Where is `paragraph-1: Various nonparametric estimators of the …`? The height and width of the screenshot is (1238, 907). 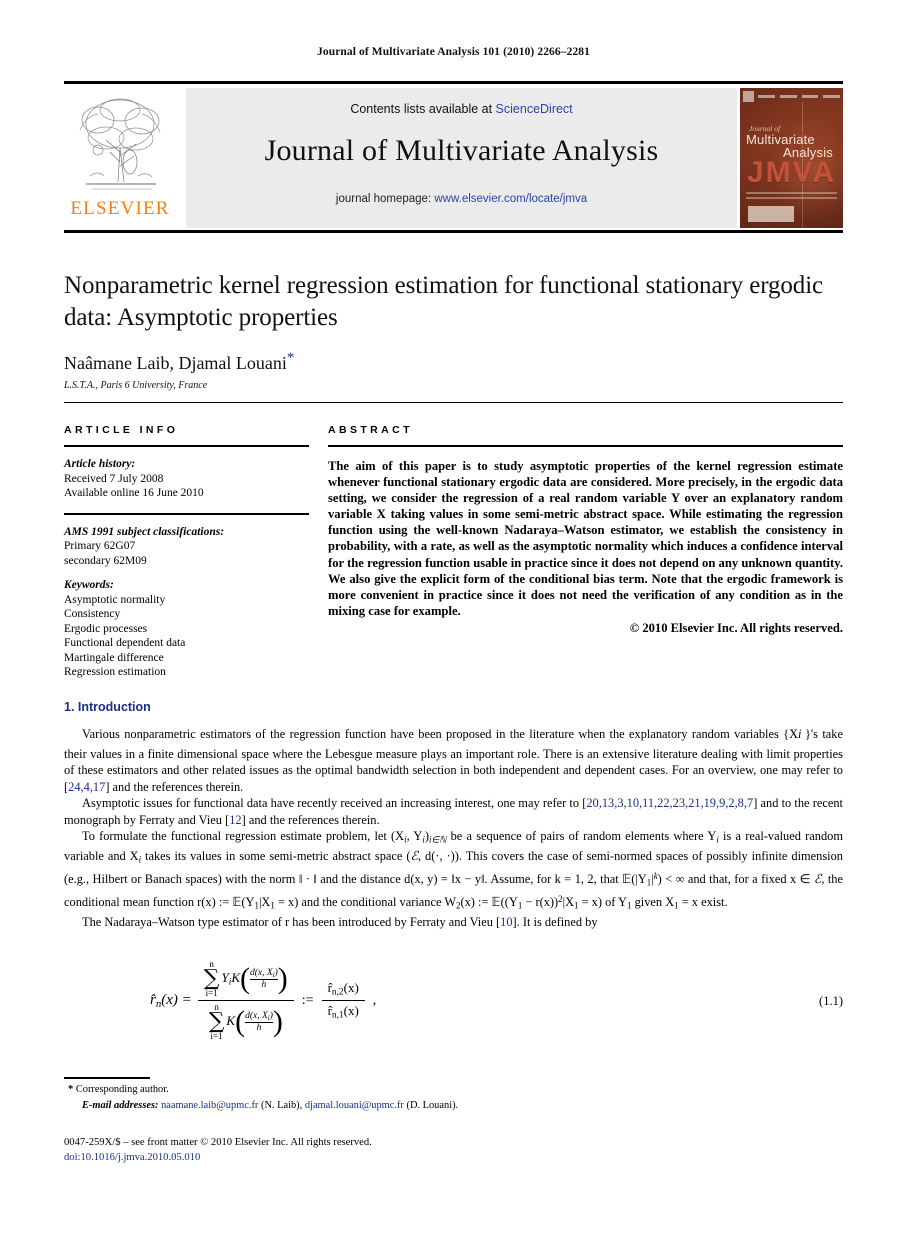
paragraph-1: Various nonparametric estimators of the … is located at coordinates (453, 760).